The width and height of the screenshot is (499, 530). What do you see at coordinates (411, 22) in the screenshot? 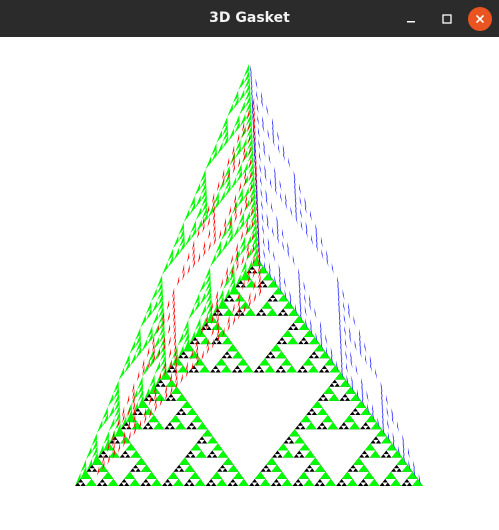
I see `minimize-icon` at bounding box center [411, 22].